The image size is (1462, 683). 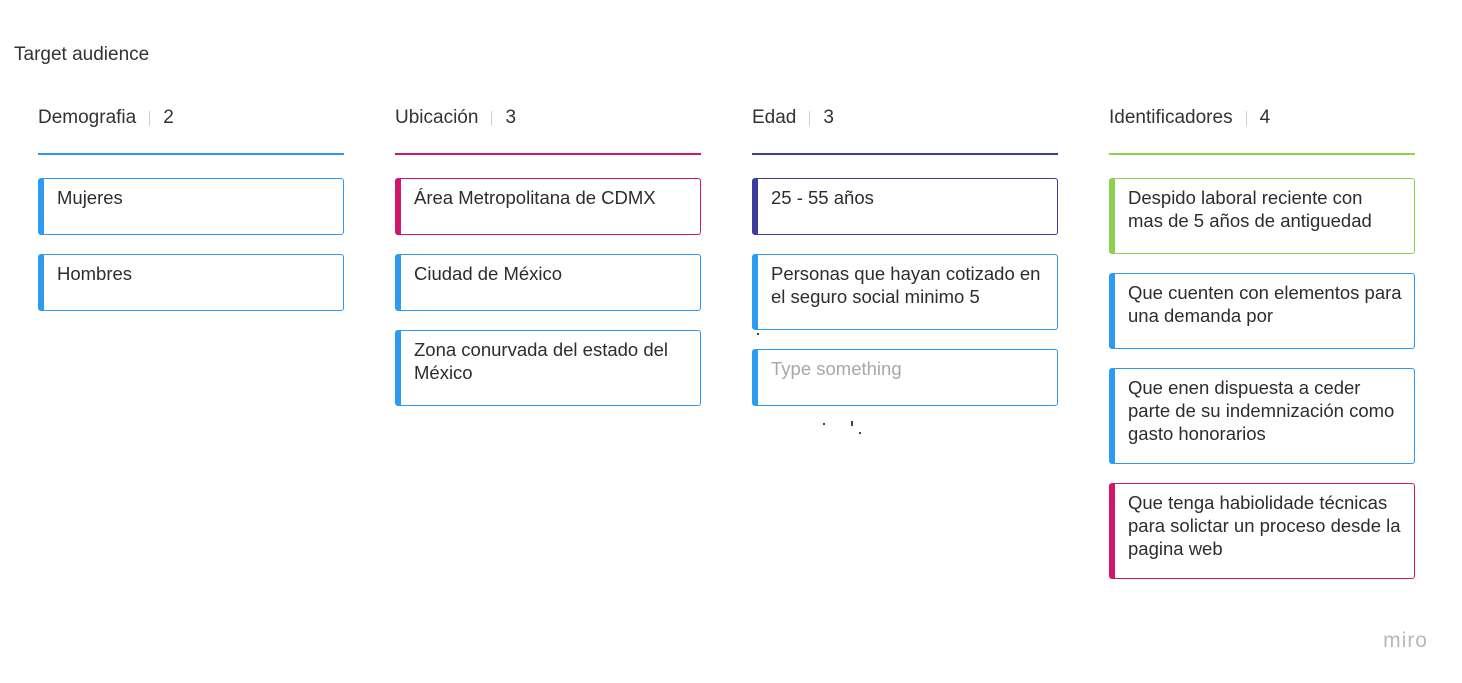 I want to click on card: 25 - 55 años, so click(x=905, y=206).